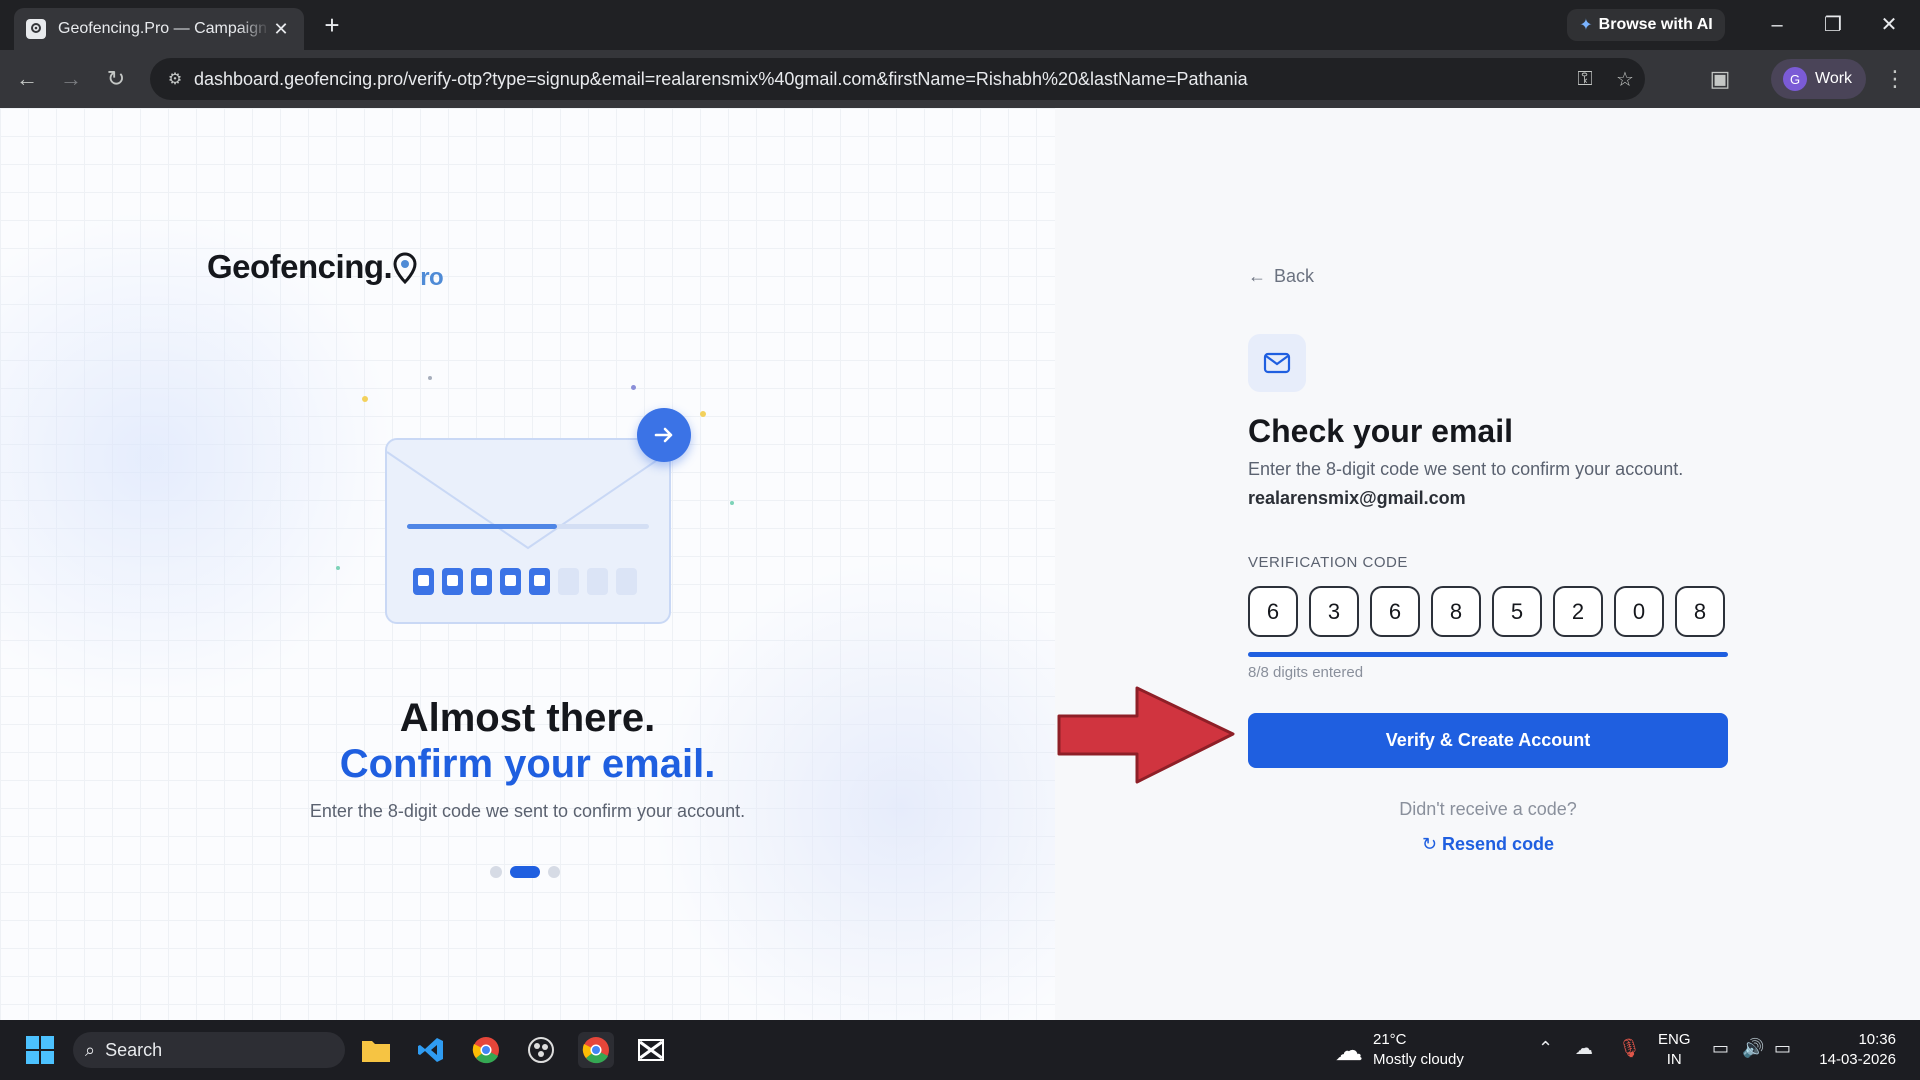 The height and width of the screenshot is (1080, 1920). I want to click on window-close-icon: ✕, so click(1889, 25).